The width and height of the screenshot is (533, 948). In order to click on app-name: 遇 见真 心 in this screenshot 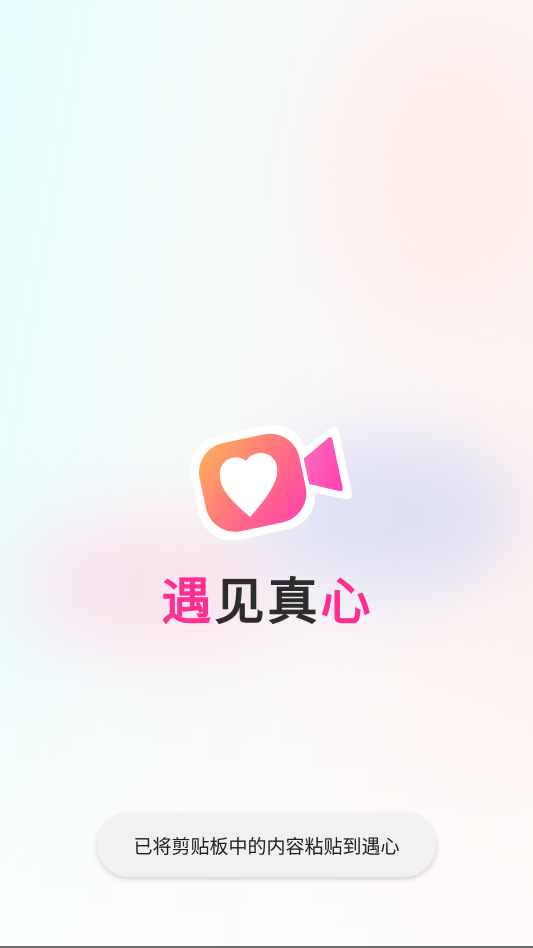, I will do `click(267, 602)`.